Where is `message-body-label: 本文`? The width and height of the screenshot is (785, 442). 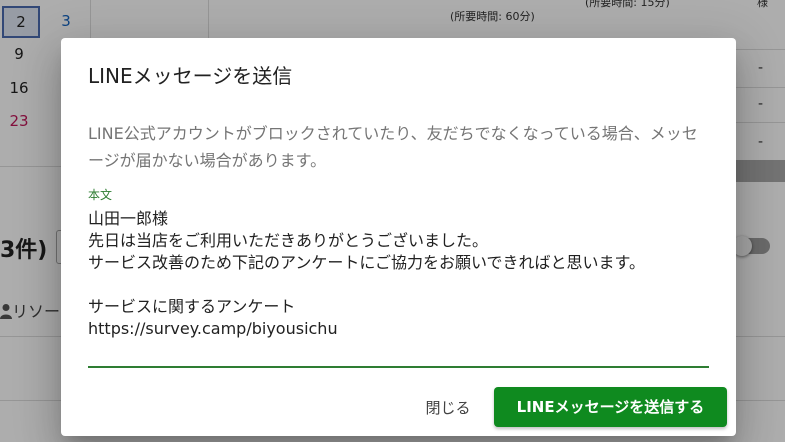
message-body-label: 本文 is located at coordinates (100, 195).